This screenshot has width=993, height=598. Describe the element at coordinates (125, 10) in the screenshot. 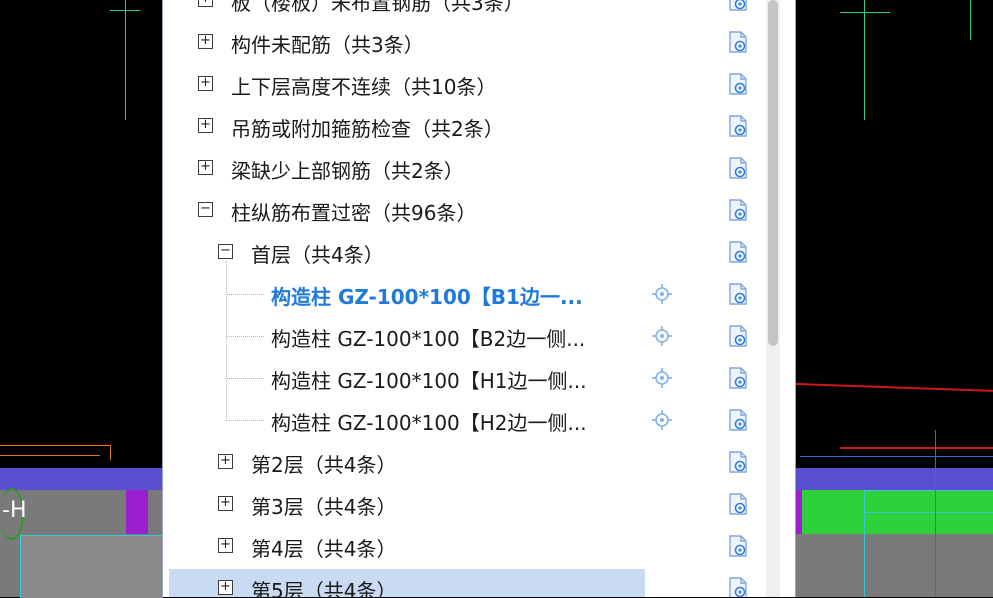

I see `cad-green-tick-left` at that location.